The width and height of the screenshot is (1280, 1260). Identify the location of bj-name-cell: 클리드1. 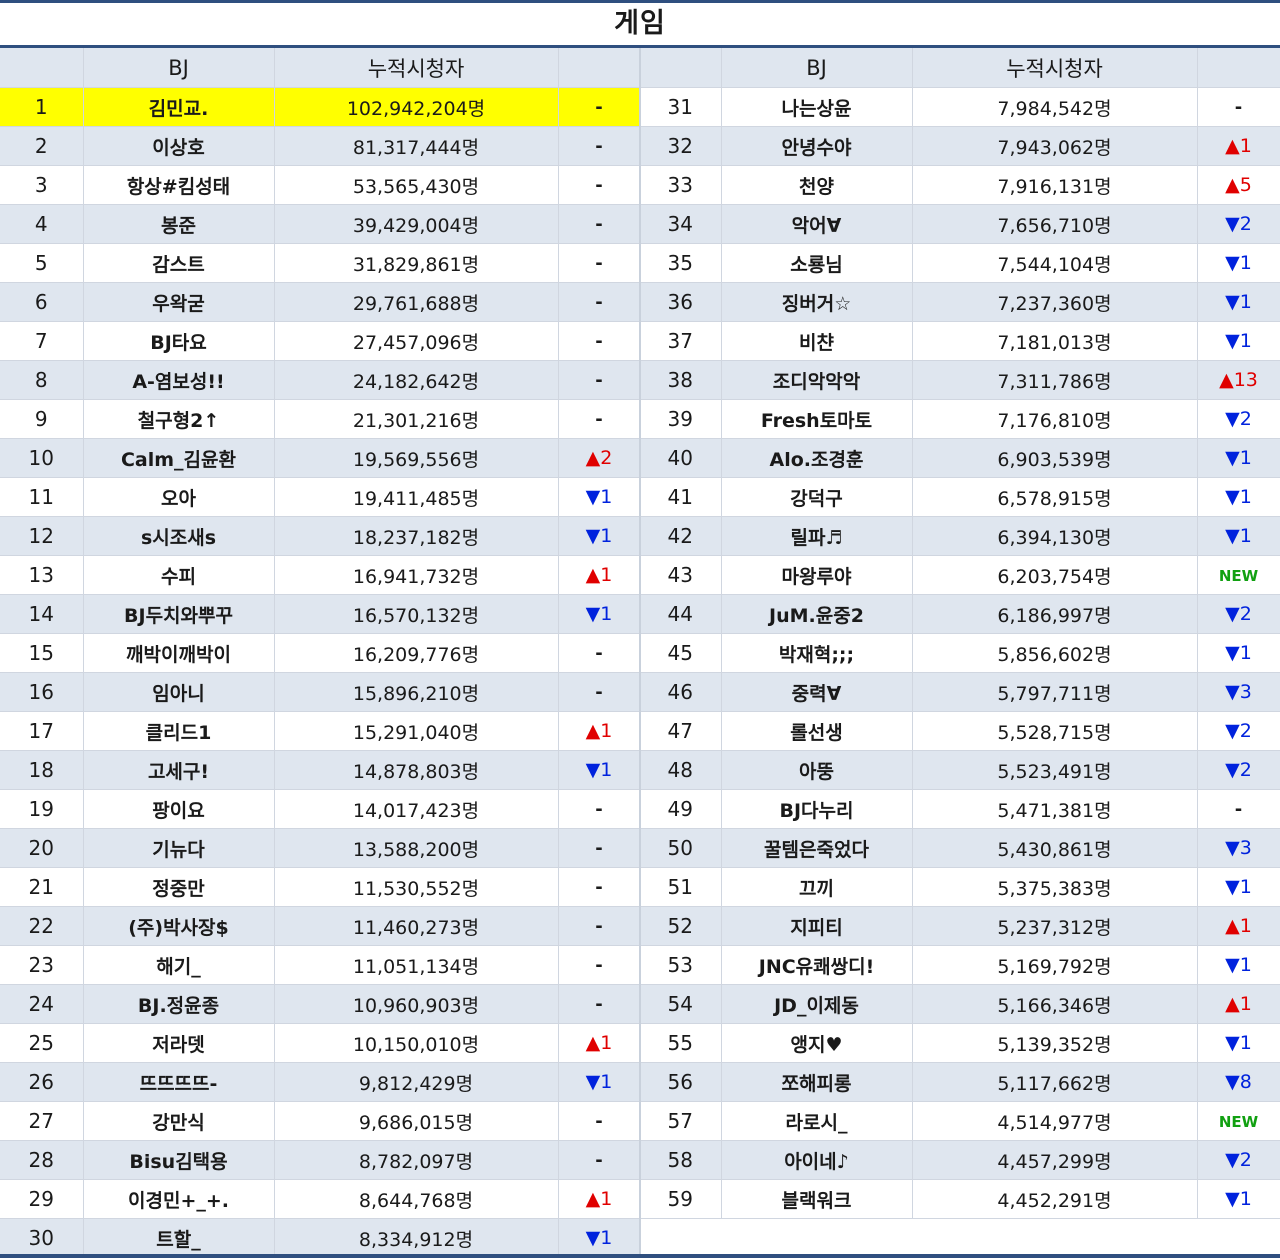
(179, 731).